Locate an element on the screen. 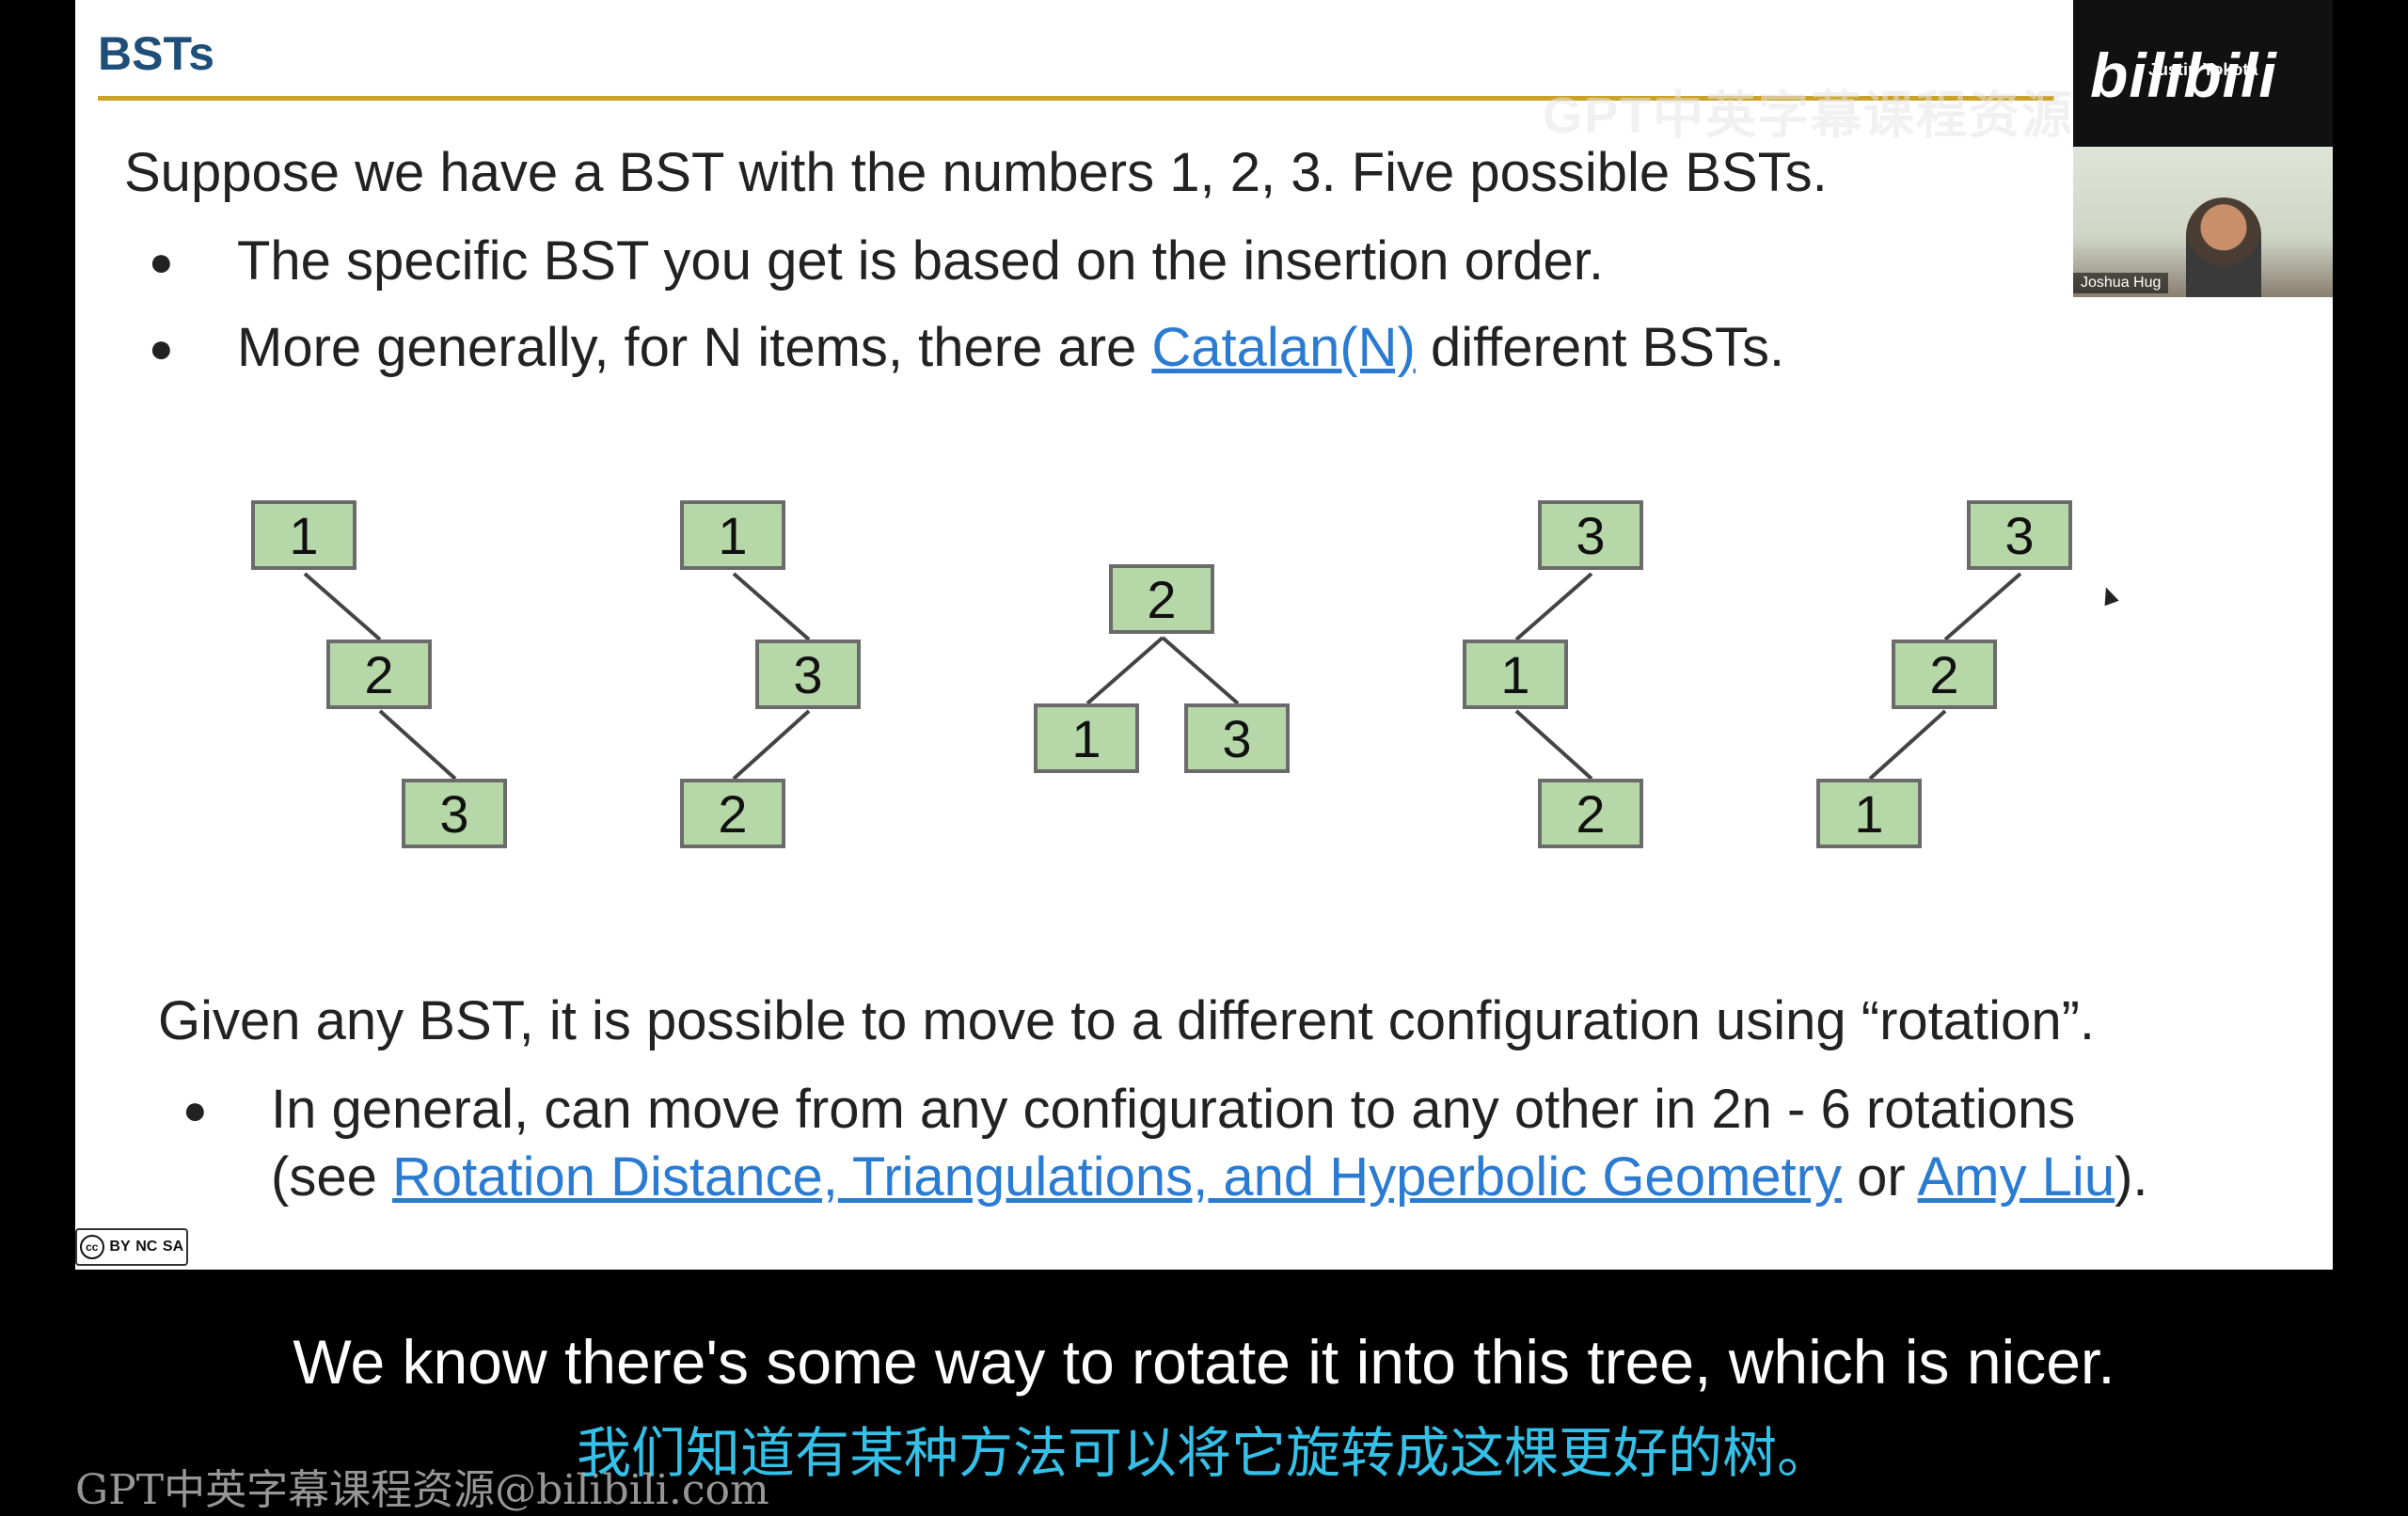 The height and width of the screenshot is (1516, 2408). tree-1-mid-node: 2 is located at coordinates (379, 674).